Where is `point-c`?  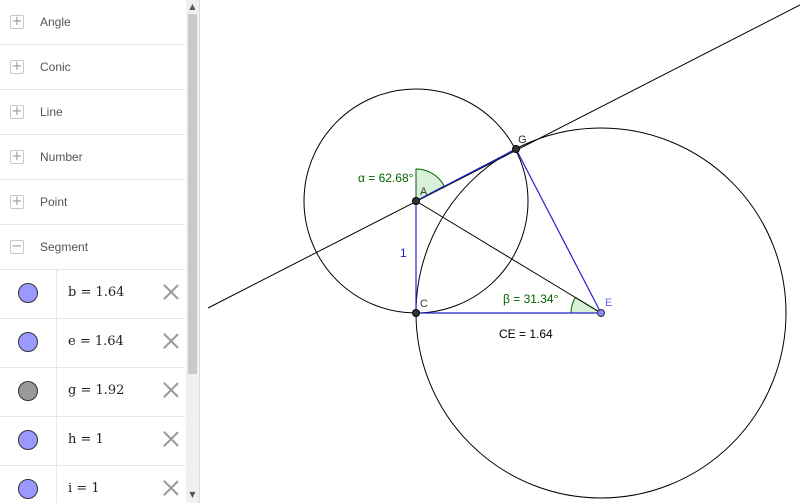
point-c is located at coordinates (416, 313).